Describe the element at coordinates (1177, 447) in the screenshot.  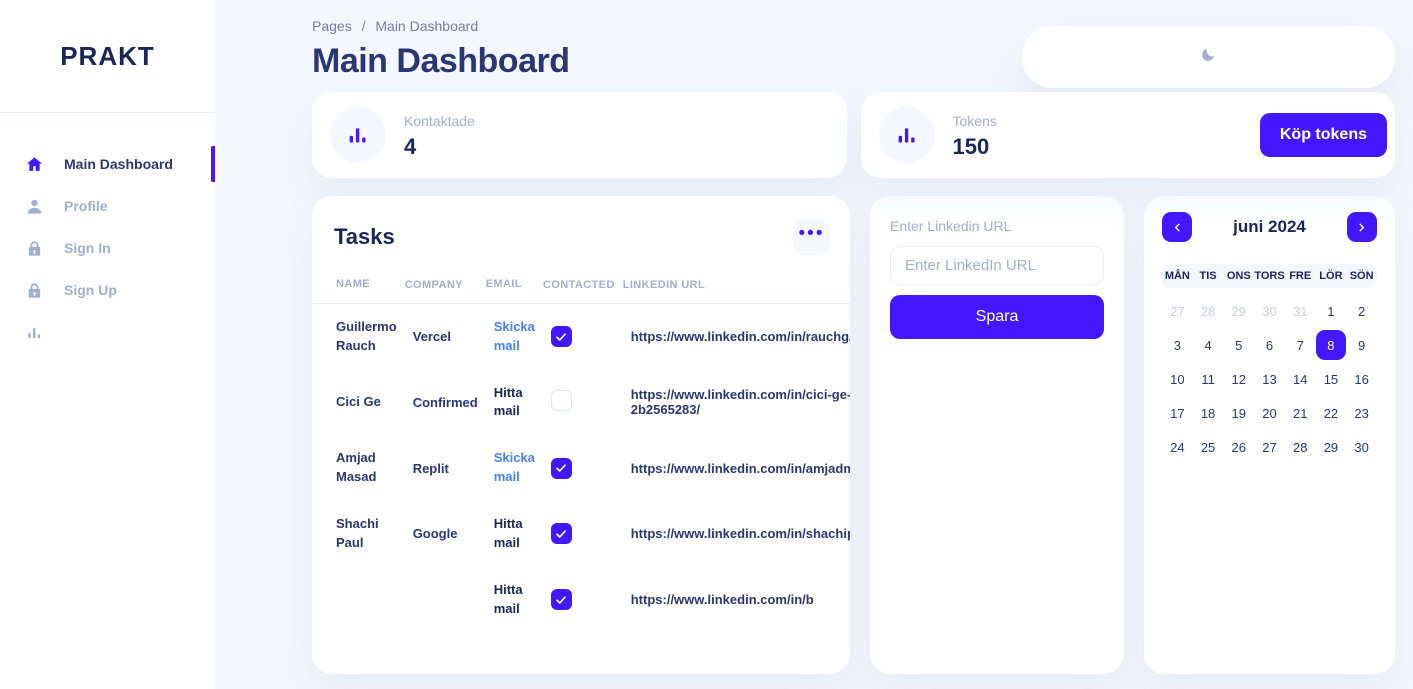
I see `calendar-day: 24` at that location.